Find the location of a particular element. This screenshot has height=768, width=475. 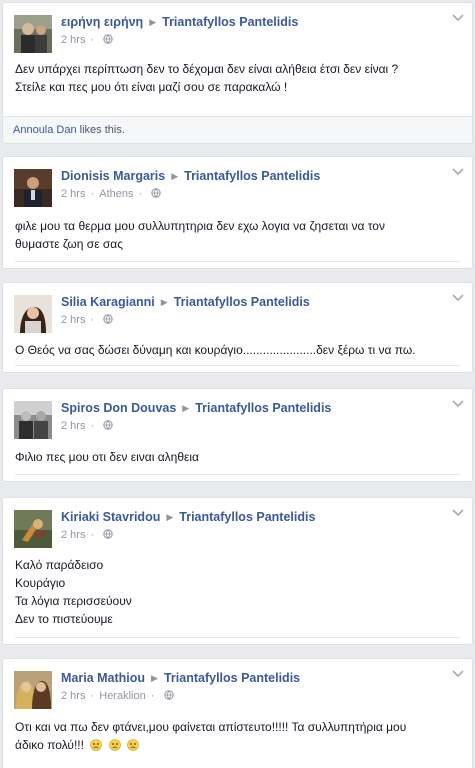

message-line: θυμαστε ζωη σε σας is located at coordinates (69, 244).